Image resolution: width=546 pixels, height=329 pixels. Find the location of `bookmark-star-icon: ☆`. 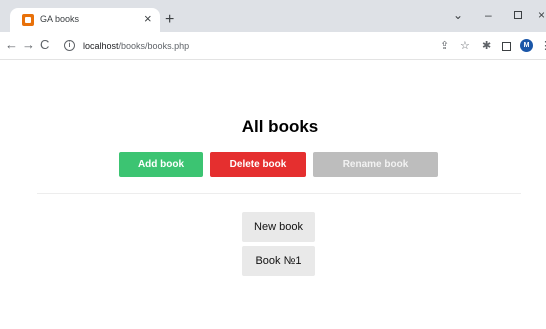

bookmark-star-icon: ☆ is located at coordinates (465, 46).